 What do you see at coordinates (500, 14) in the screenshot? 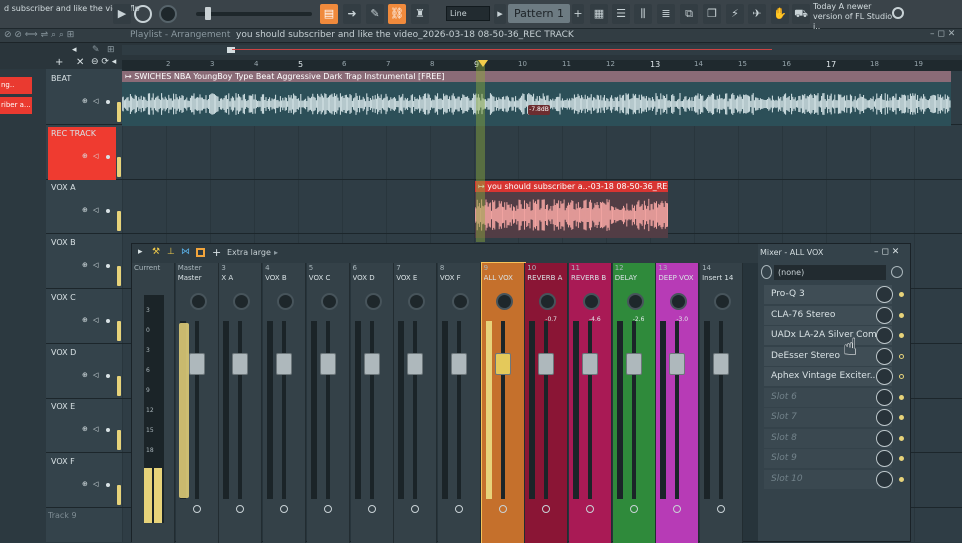
I see `pattern-left-icon: ▸` at bounding box center [500, 14].